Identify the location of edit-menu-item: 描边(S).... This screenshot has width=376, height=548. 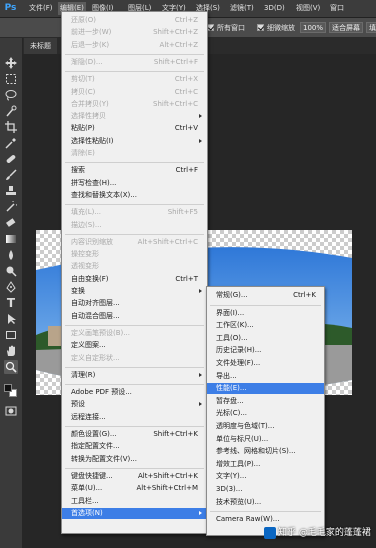
(134, 225).